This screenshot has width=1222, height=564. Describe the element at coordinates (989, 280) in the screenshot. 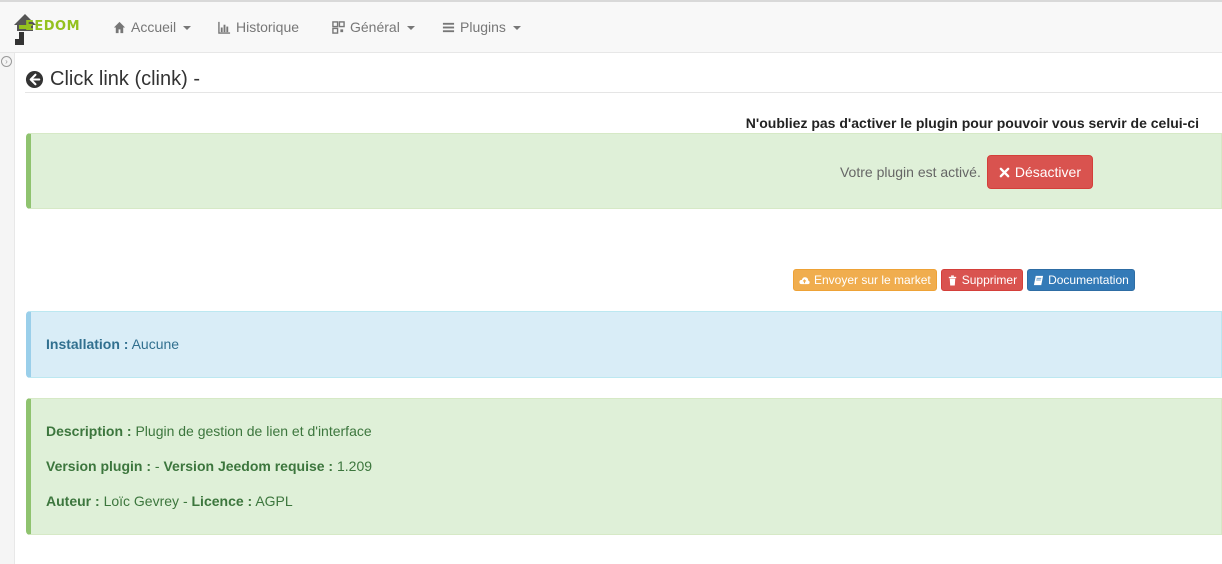

I see `delete-label: Supprimer` at that location.